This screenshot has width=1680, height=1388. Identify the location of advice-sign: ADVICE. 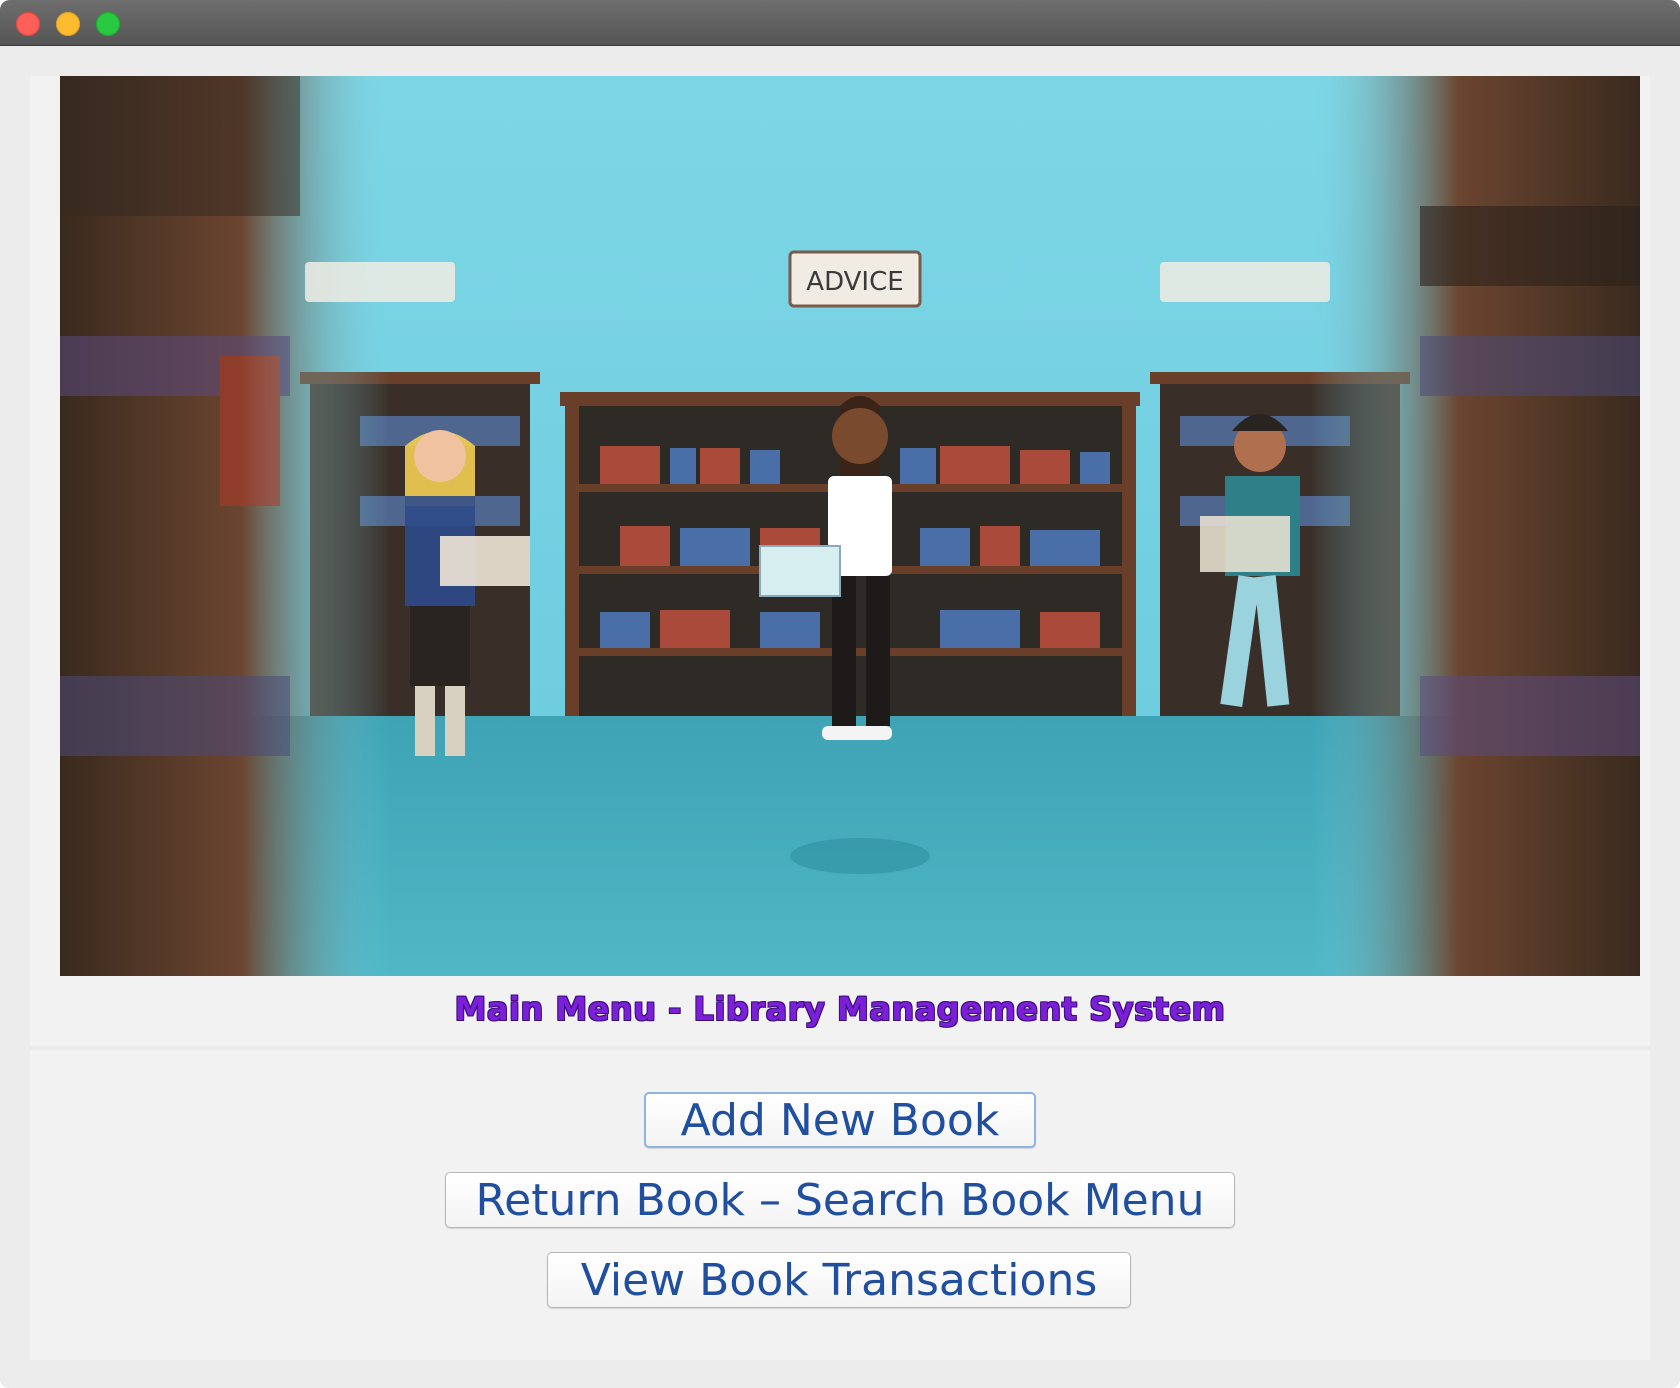
(854, 282).